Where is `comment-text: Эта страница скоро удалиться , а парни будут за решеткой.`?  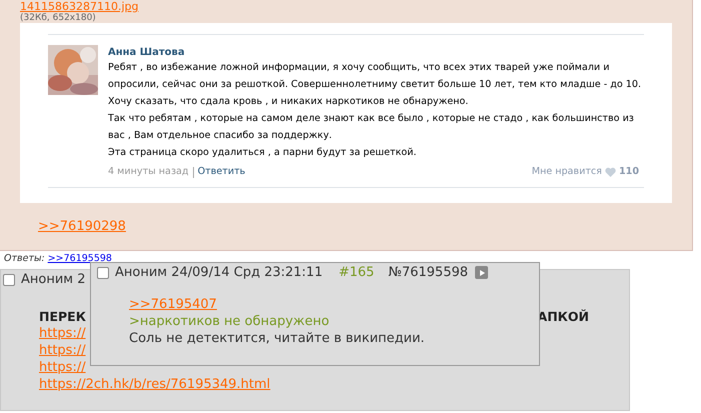 comment-text: Эта страница скоро удалиться , а парни будут за решеткой. is located at coordinates (263, 153).